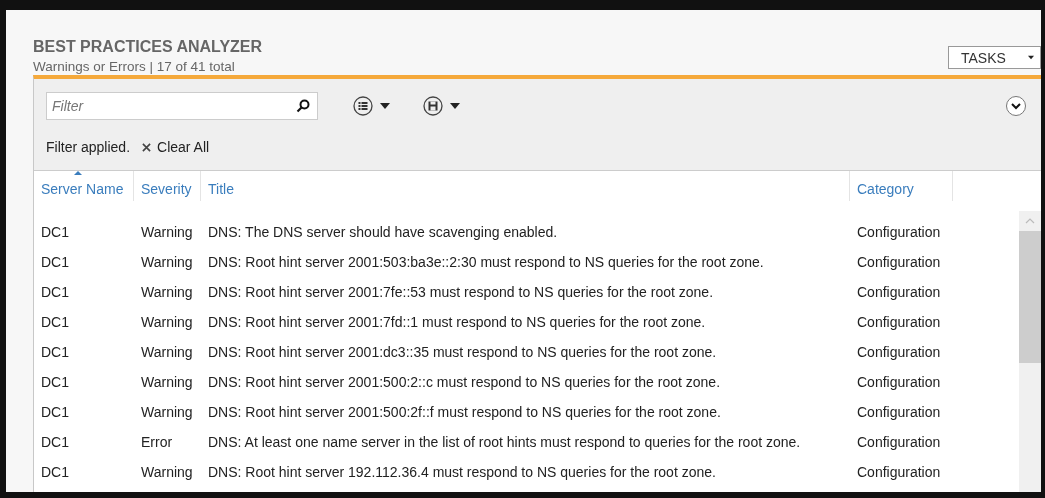 The height and width of the screenshot is (498, 1045). Describe the element at coordinates (462, 352) in the screenshot. I see `table-cell-text: DNS: Root hint server 2001:dc3::35 must respond to NS queries for the root zone.` at that location.